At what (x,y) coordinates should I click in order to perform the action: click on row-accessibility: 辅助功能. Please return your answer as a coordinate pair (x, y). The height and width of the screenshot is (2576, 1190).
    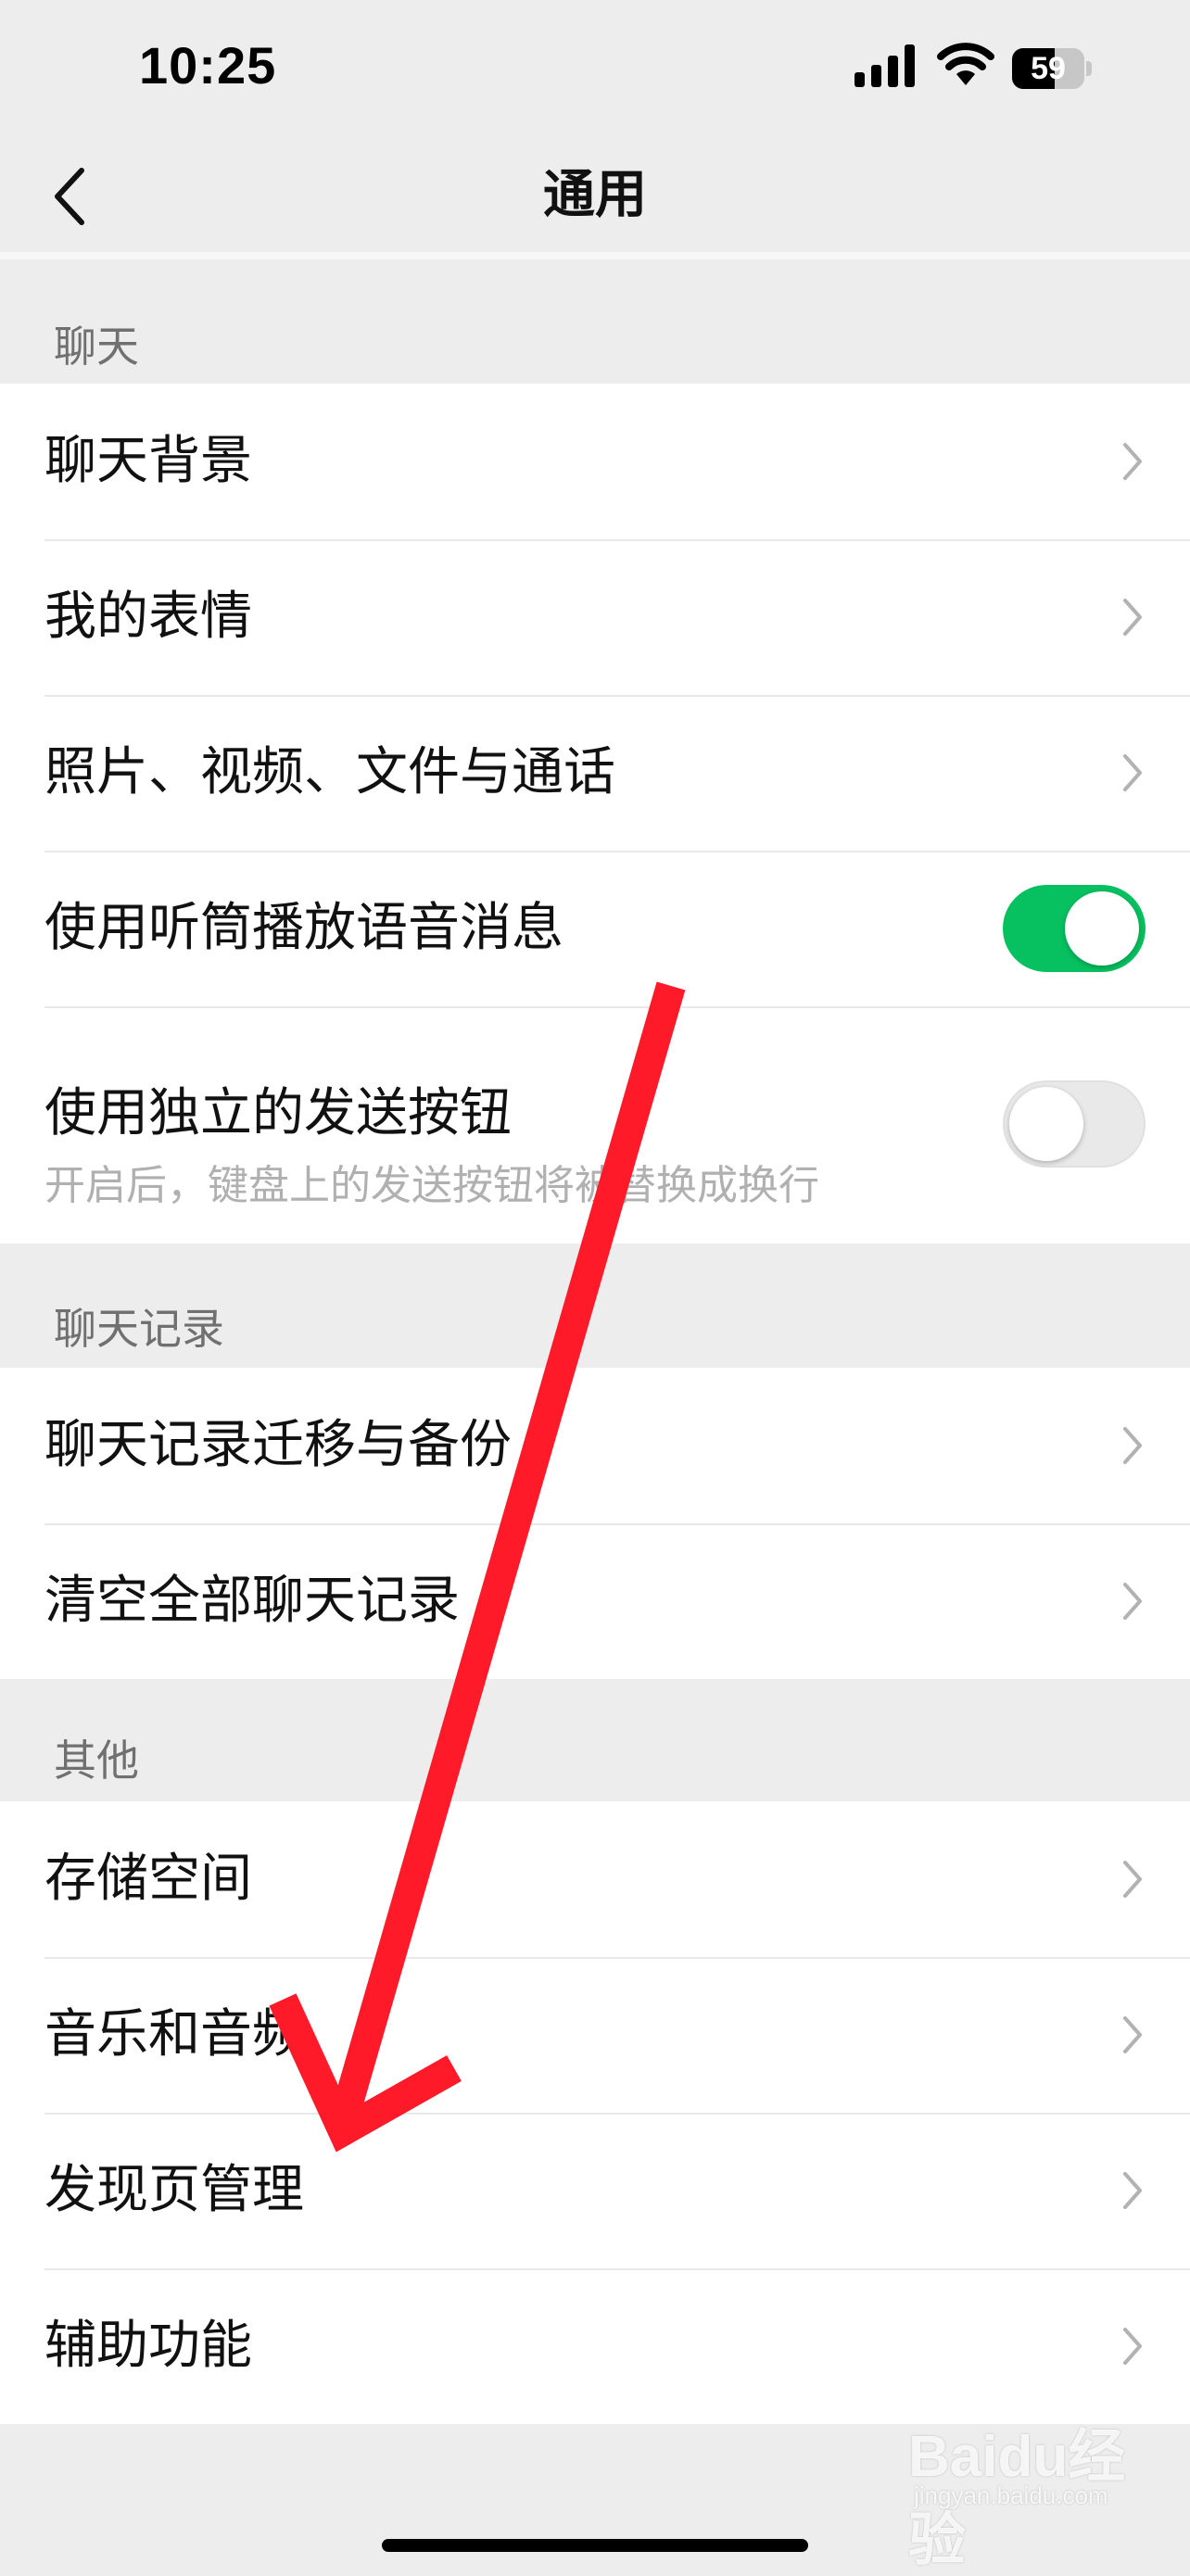
    Looking at the image, I should click on (595, 2346).